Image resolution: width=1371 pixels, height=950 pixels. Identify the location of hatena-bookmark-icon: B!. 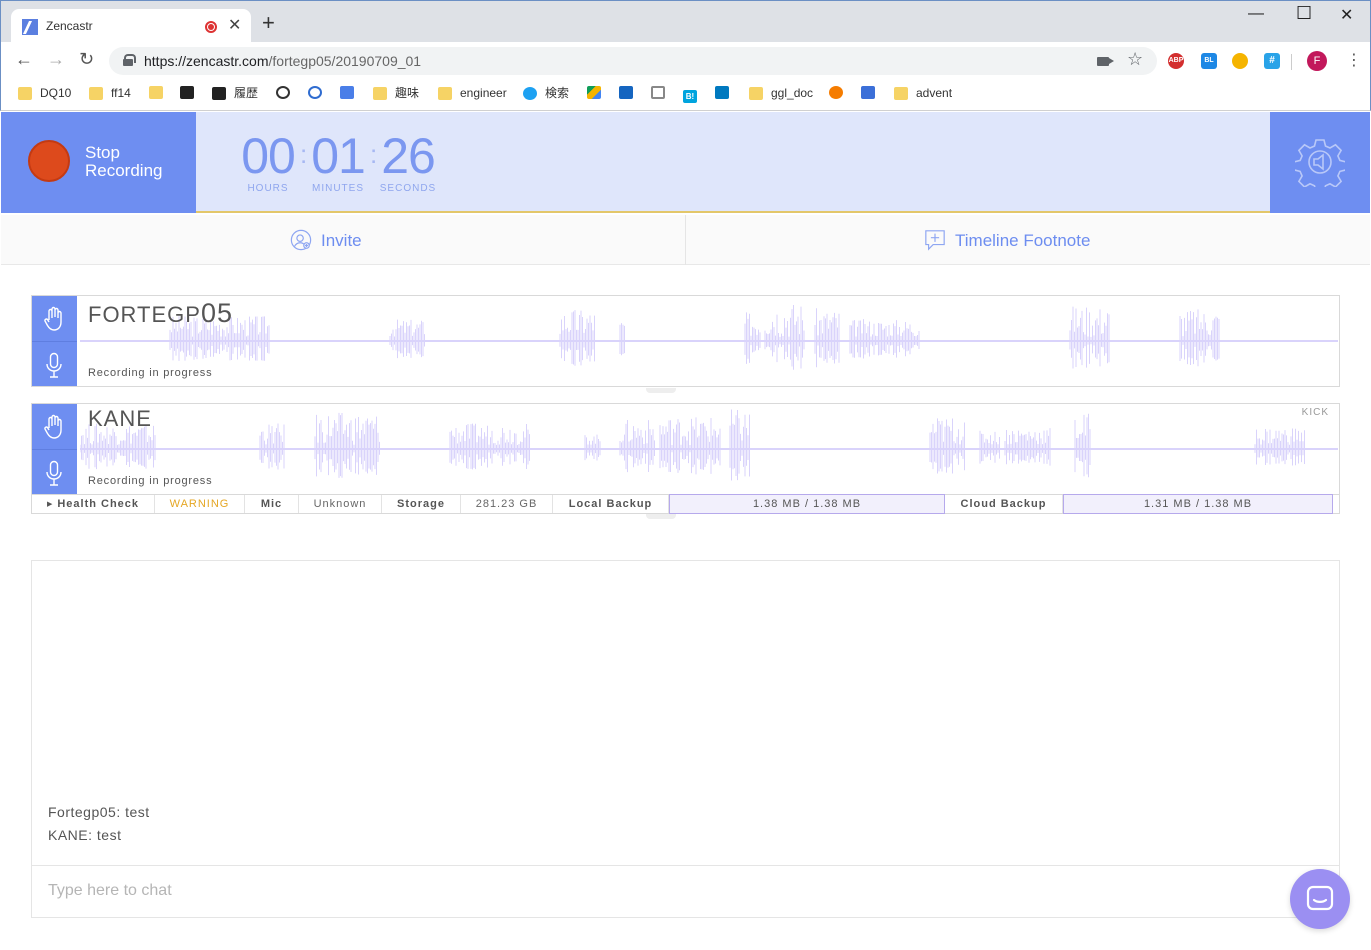
(690, 96).